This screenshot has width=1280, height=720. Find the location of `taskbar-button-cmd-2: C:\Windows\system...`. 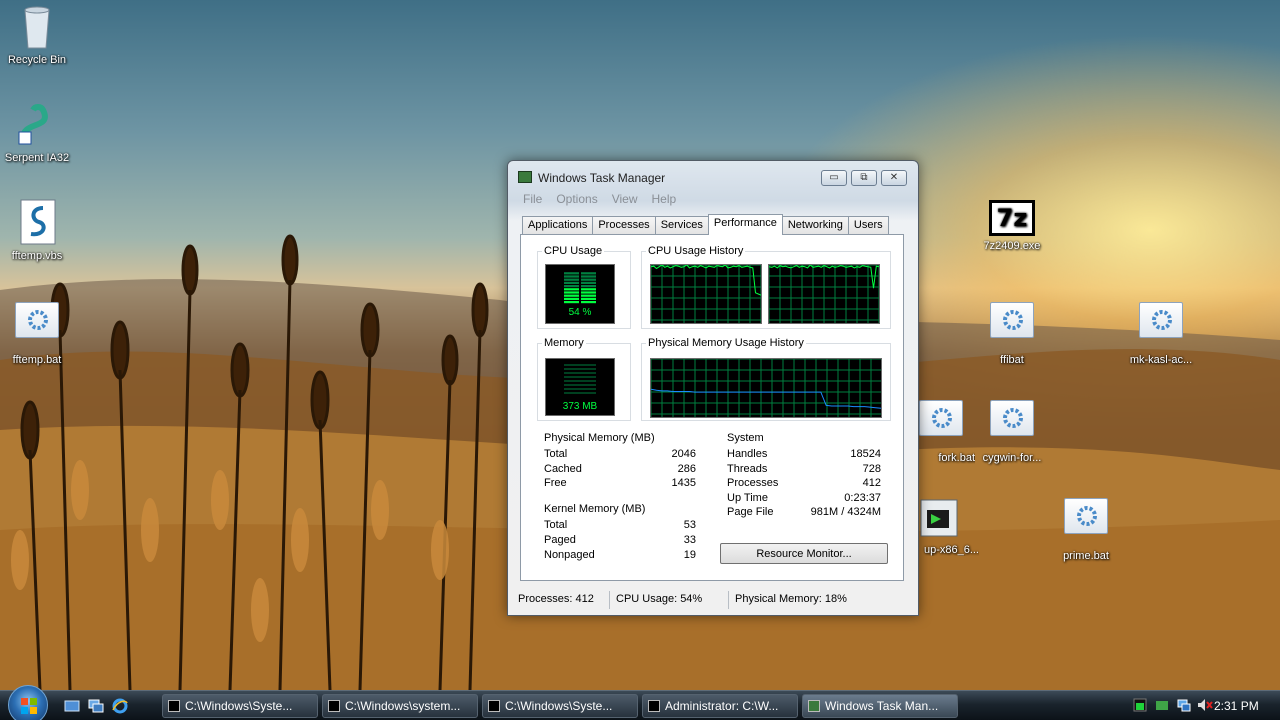

taskbar-button-cmd-2: C:\Windows\system... is located at coordinates (400, 706).